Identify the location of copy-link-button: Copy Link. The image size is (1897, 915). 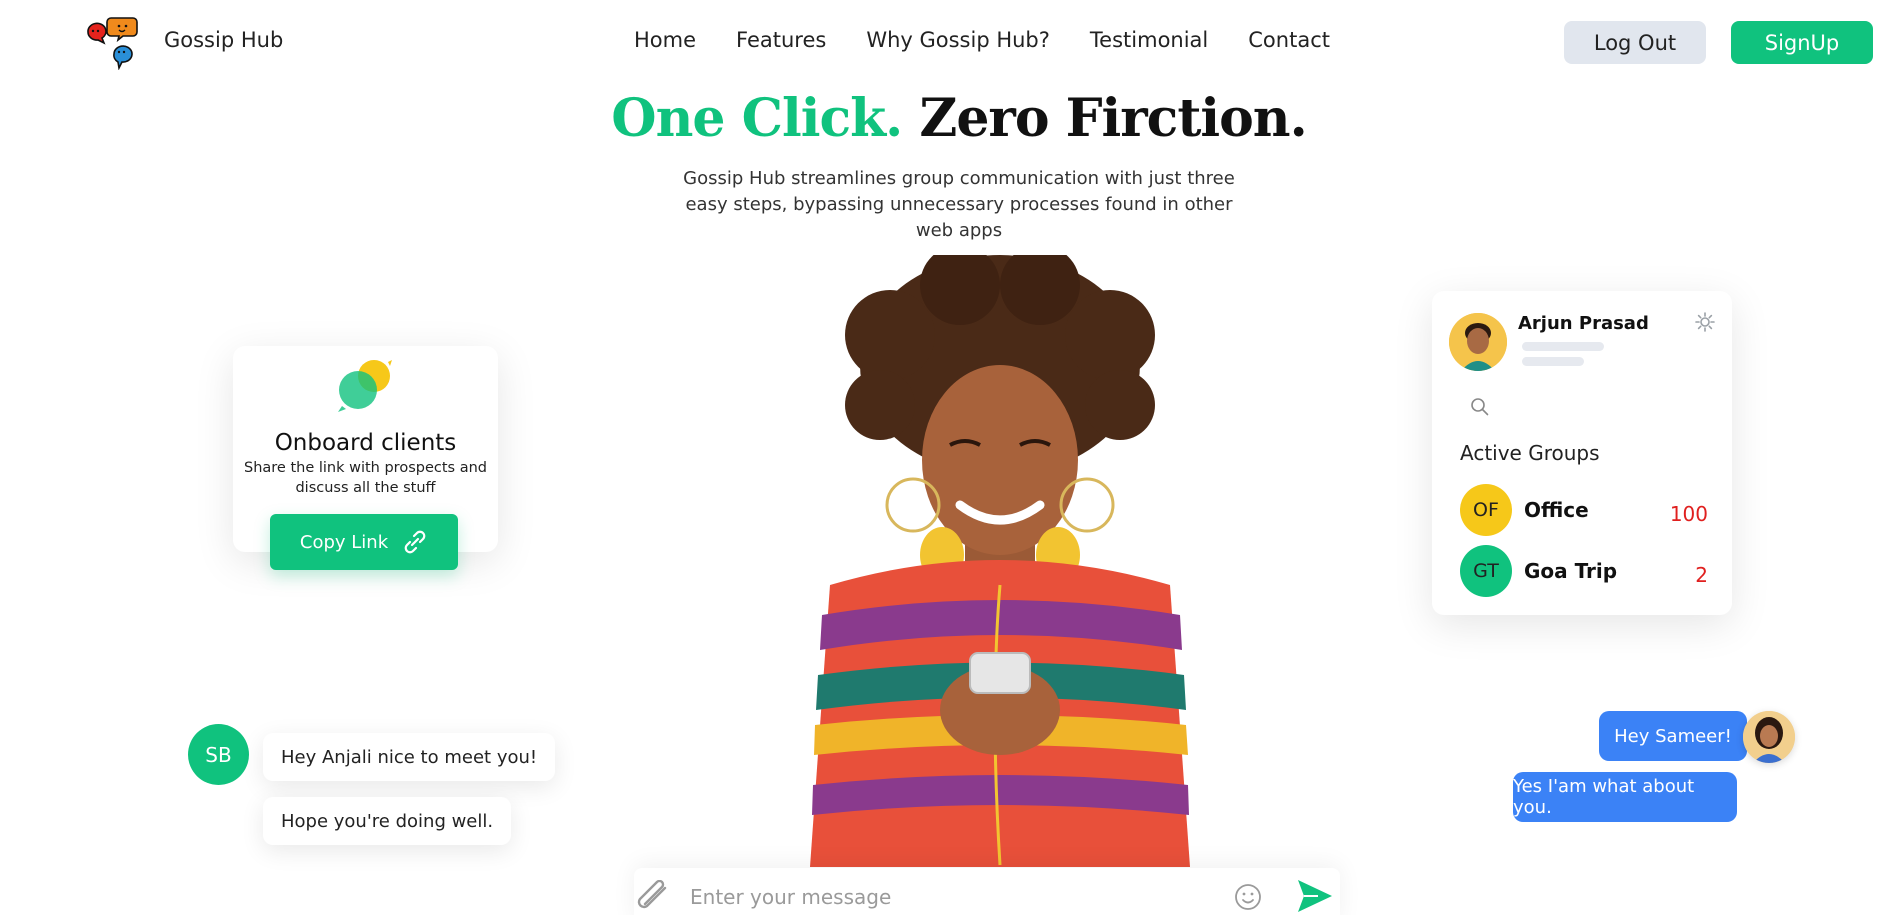
(364, 542).